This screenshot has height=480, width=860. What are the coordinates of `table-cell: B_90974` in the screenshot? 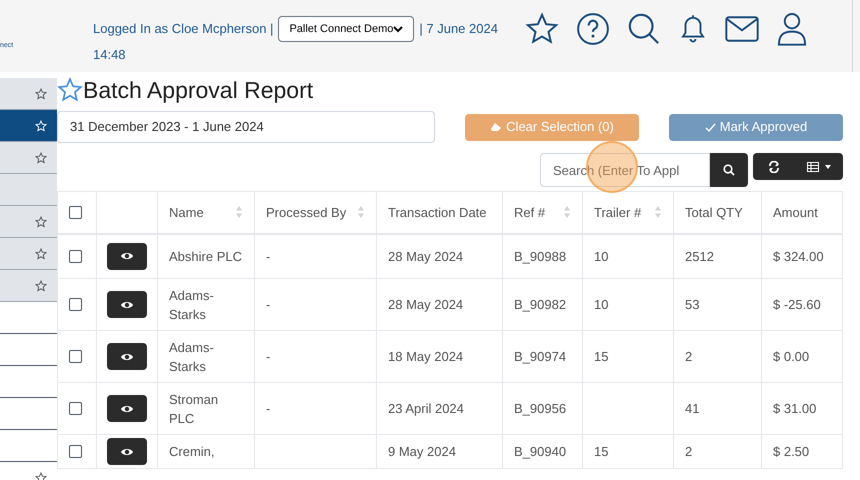 It's located at (540, 356).